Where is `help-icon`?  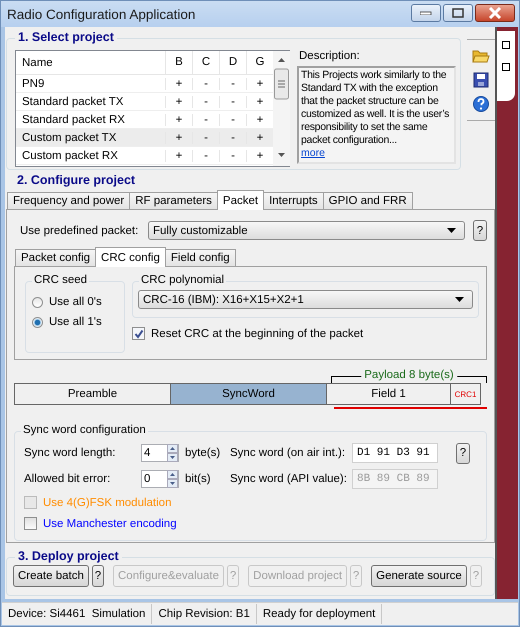 help-icon is located at coordinates (481, 104).